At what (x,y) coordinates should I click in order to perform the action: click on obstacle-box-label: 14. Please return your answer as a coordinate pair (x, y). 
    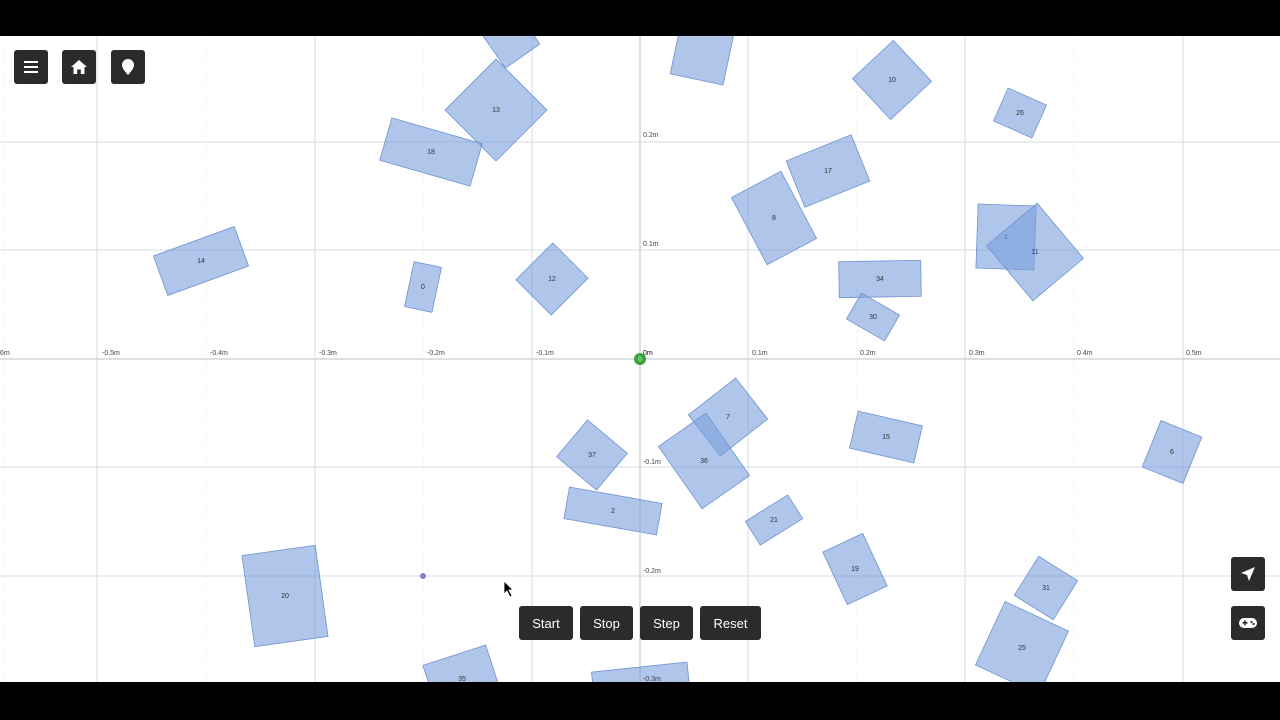
    Looking at the image, I should click on (201, 261).